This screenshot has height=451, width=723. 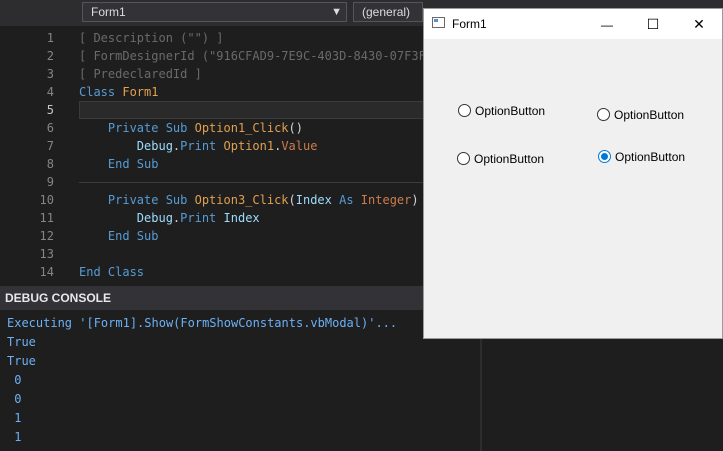 I want to click on line-number: 10, so click(x=46, y=200).